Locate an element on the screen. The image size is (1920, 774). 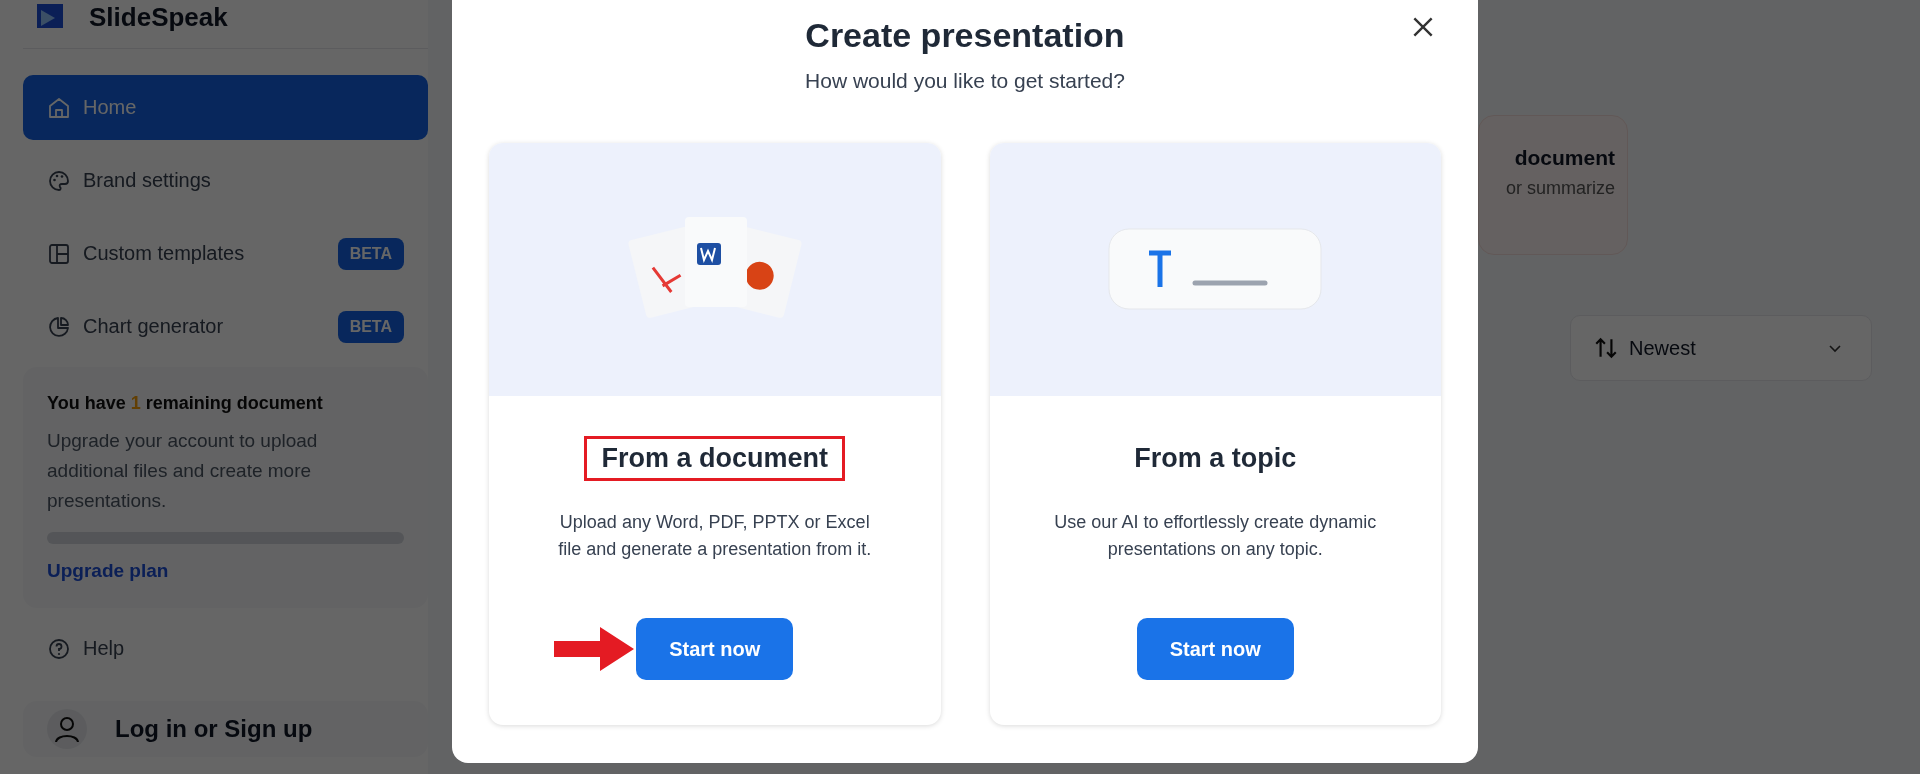
nav-item: Custom templates BETA is located at coordinates (225, 253).